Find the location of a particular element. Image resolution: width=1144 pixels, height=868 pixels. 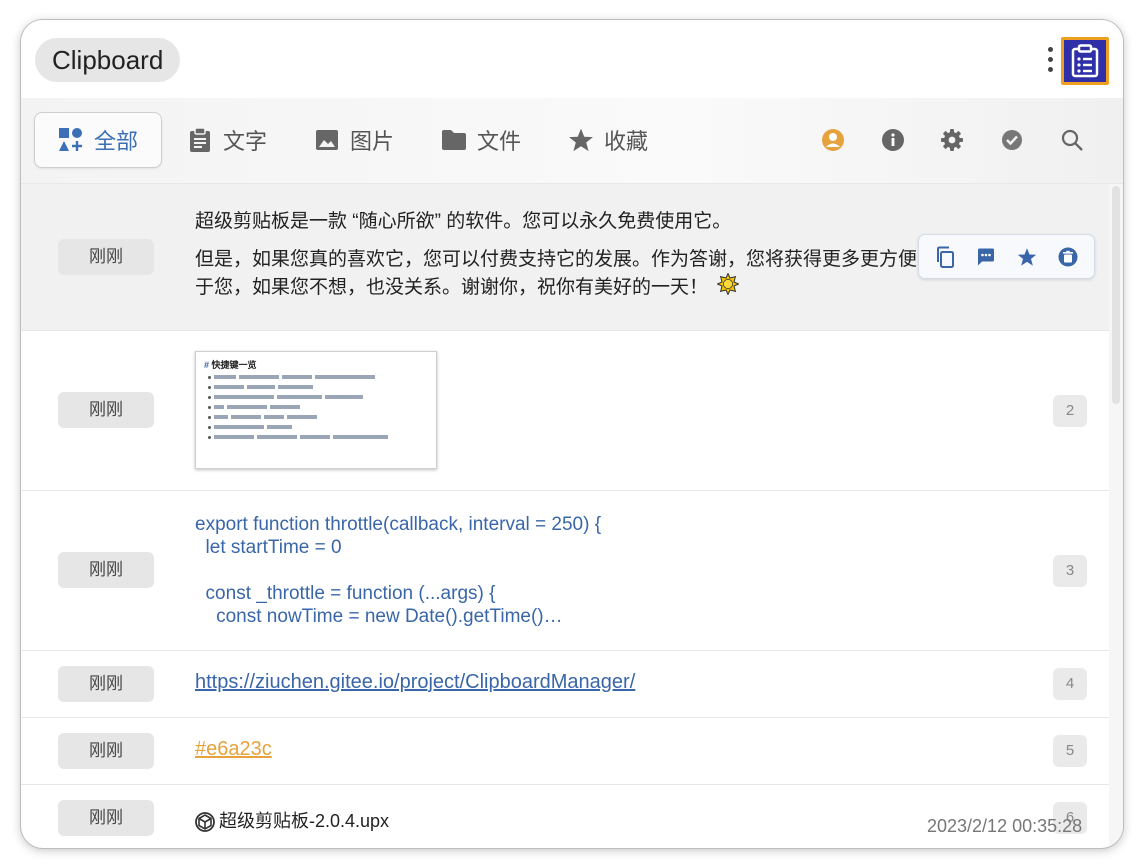

clipboard-text-icon is located at coordinates (200, 140).